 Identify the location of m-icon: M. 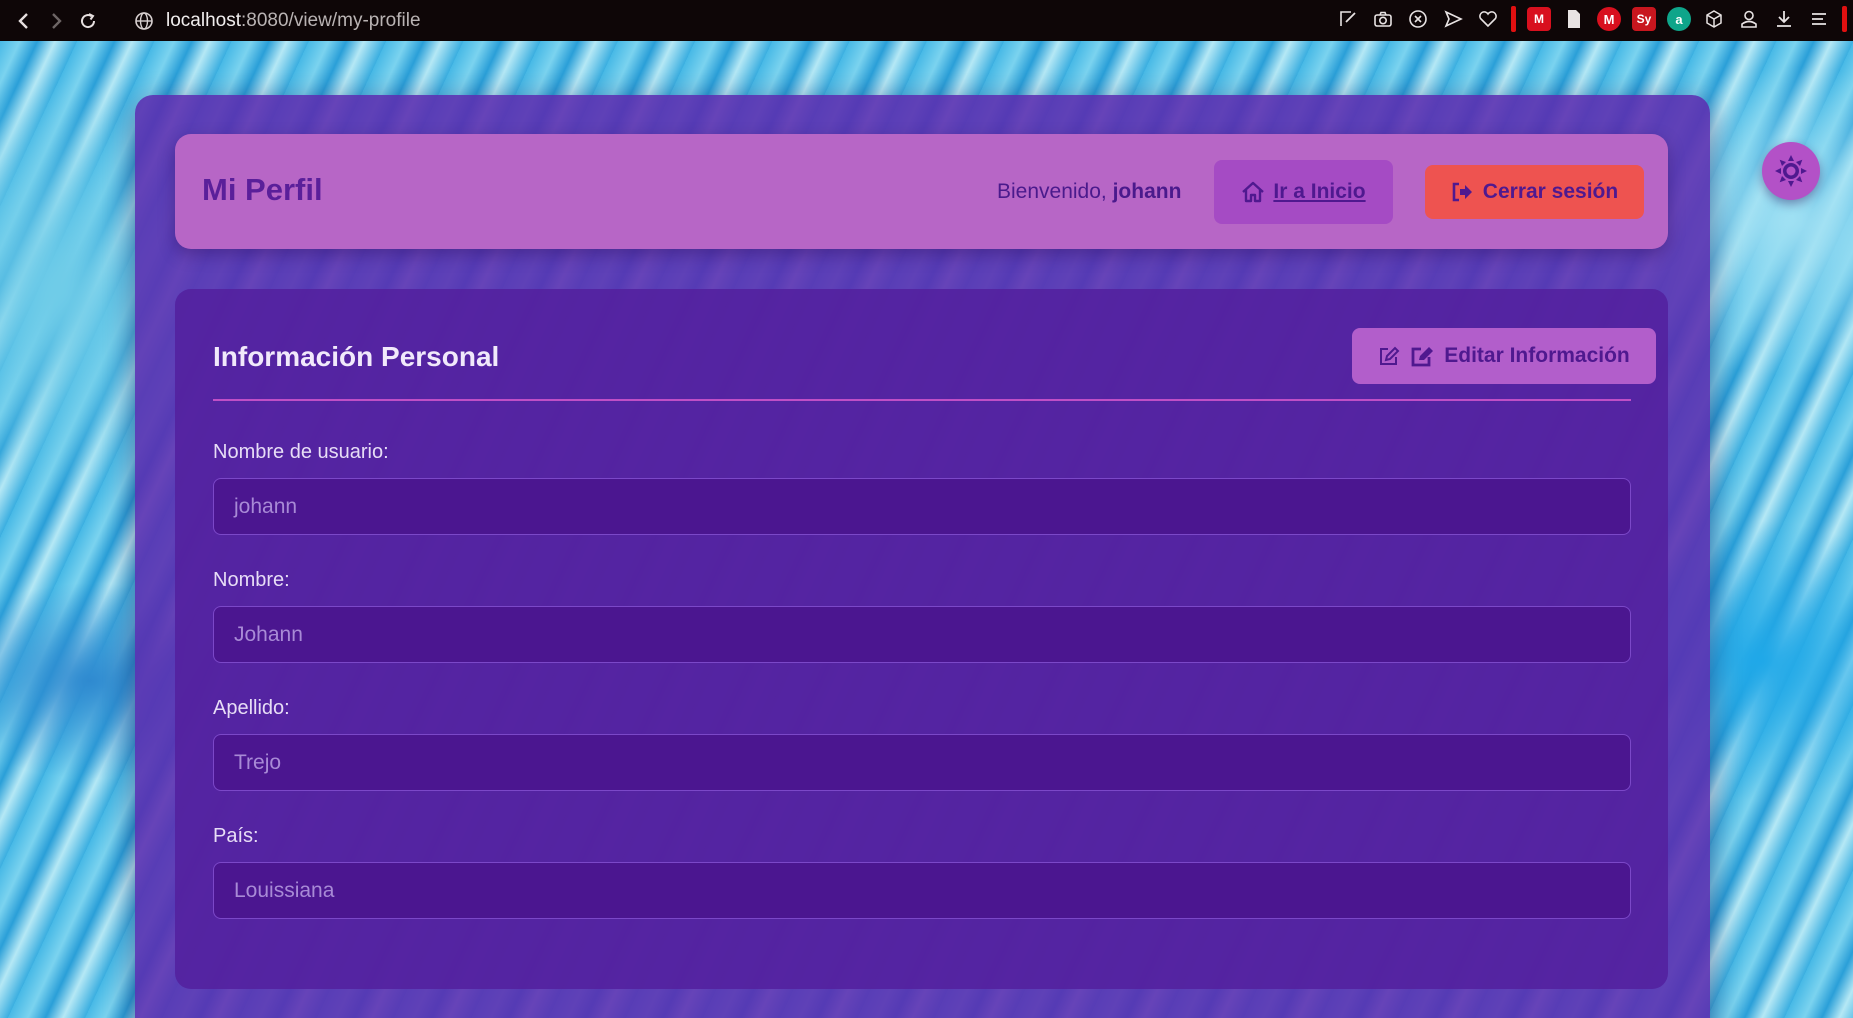
(1609, 19).